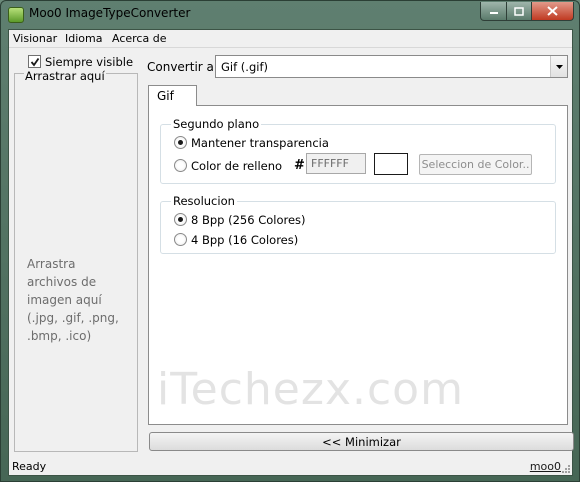  I want to click on minimize-window-button, so click(493, 11).